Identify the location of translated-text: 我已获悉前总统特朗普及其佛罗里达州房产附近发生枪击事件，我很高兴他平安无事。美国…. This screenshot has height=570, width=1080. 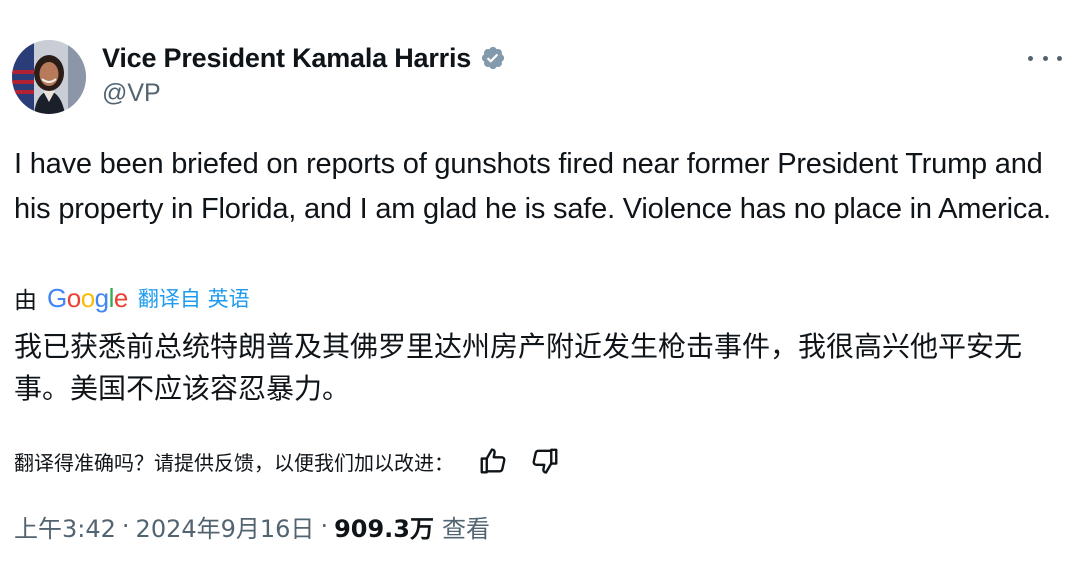
(518, 367).